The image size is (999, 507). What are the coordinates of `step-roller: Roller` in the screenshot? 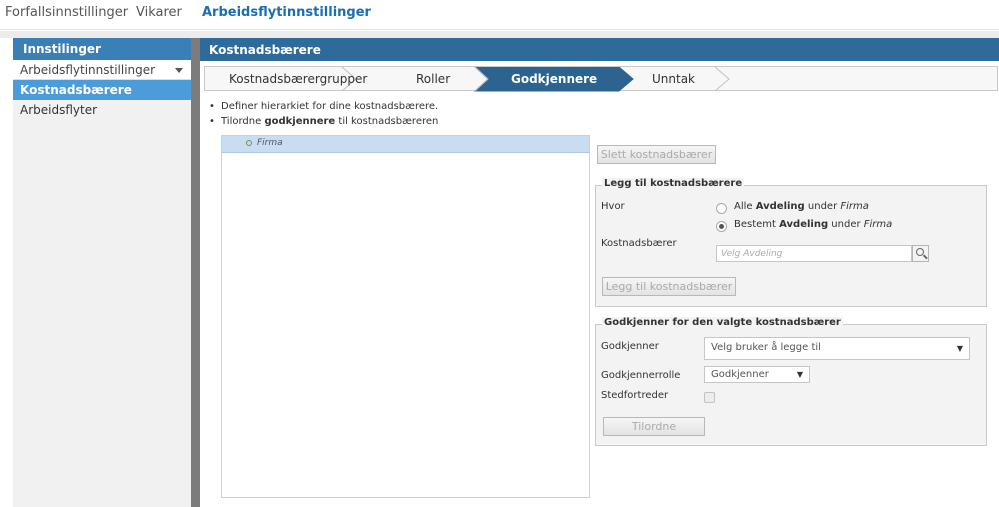 It's located at (433, 79).